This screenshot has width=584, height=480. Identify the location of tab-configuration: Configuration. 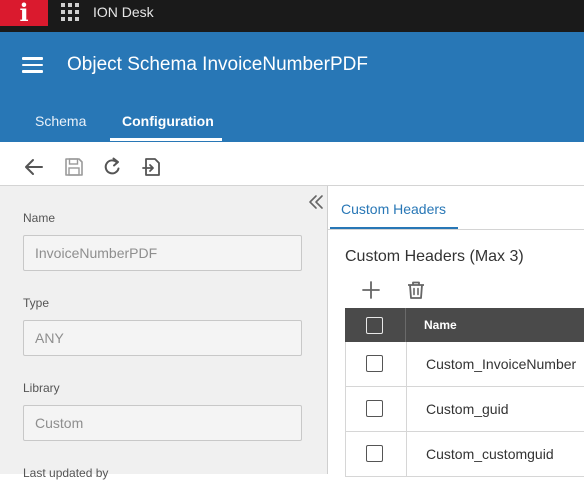
(168, 121).